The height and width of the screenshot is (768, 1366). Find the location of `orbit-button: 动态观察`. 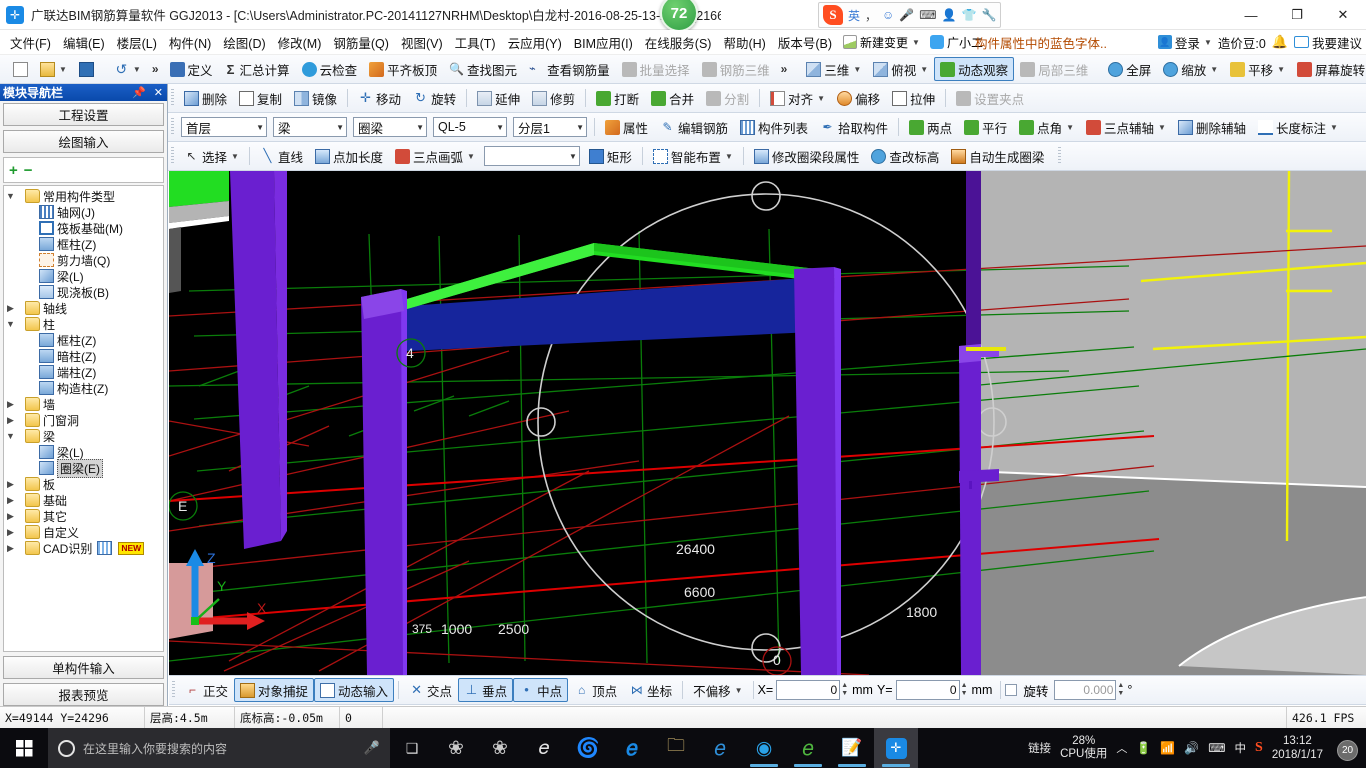

orbit-button: 动态观察 is located at coordinates (974, 69).